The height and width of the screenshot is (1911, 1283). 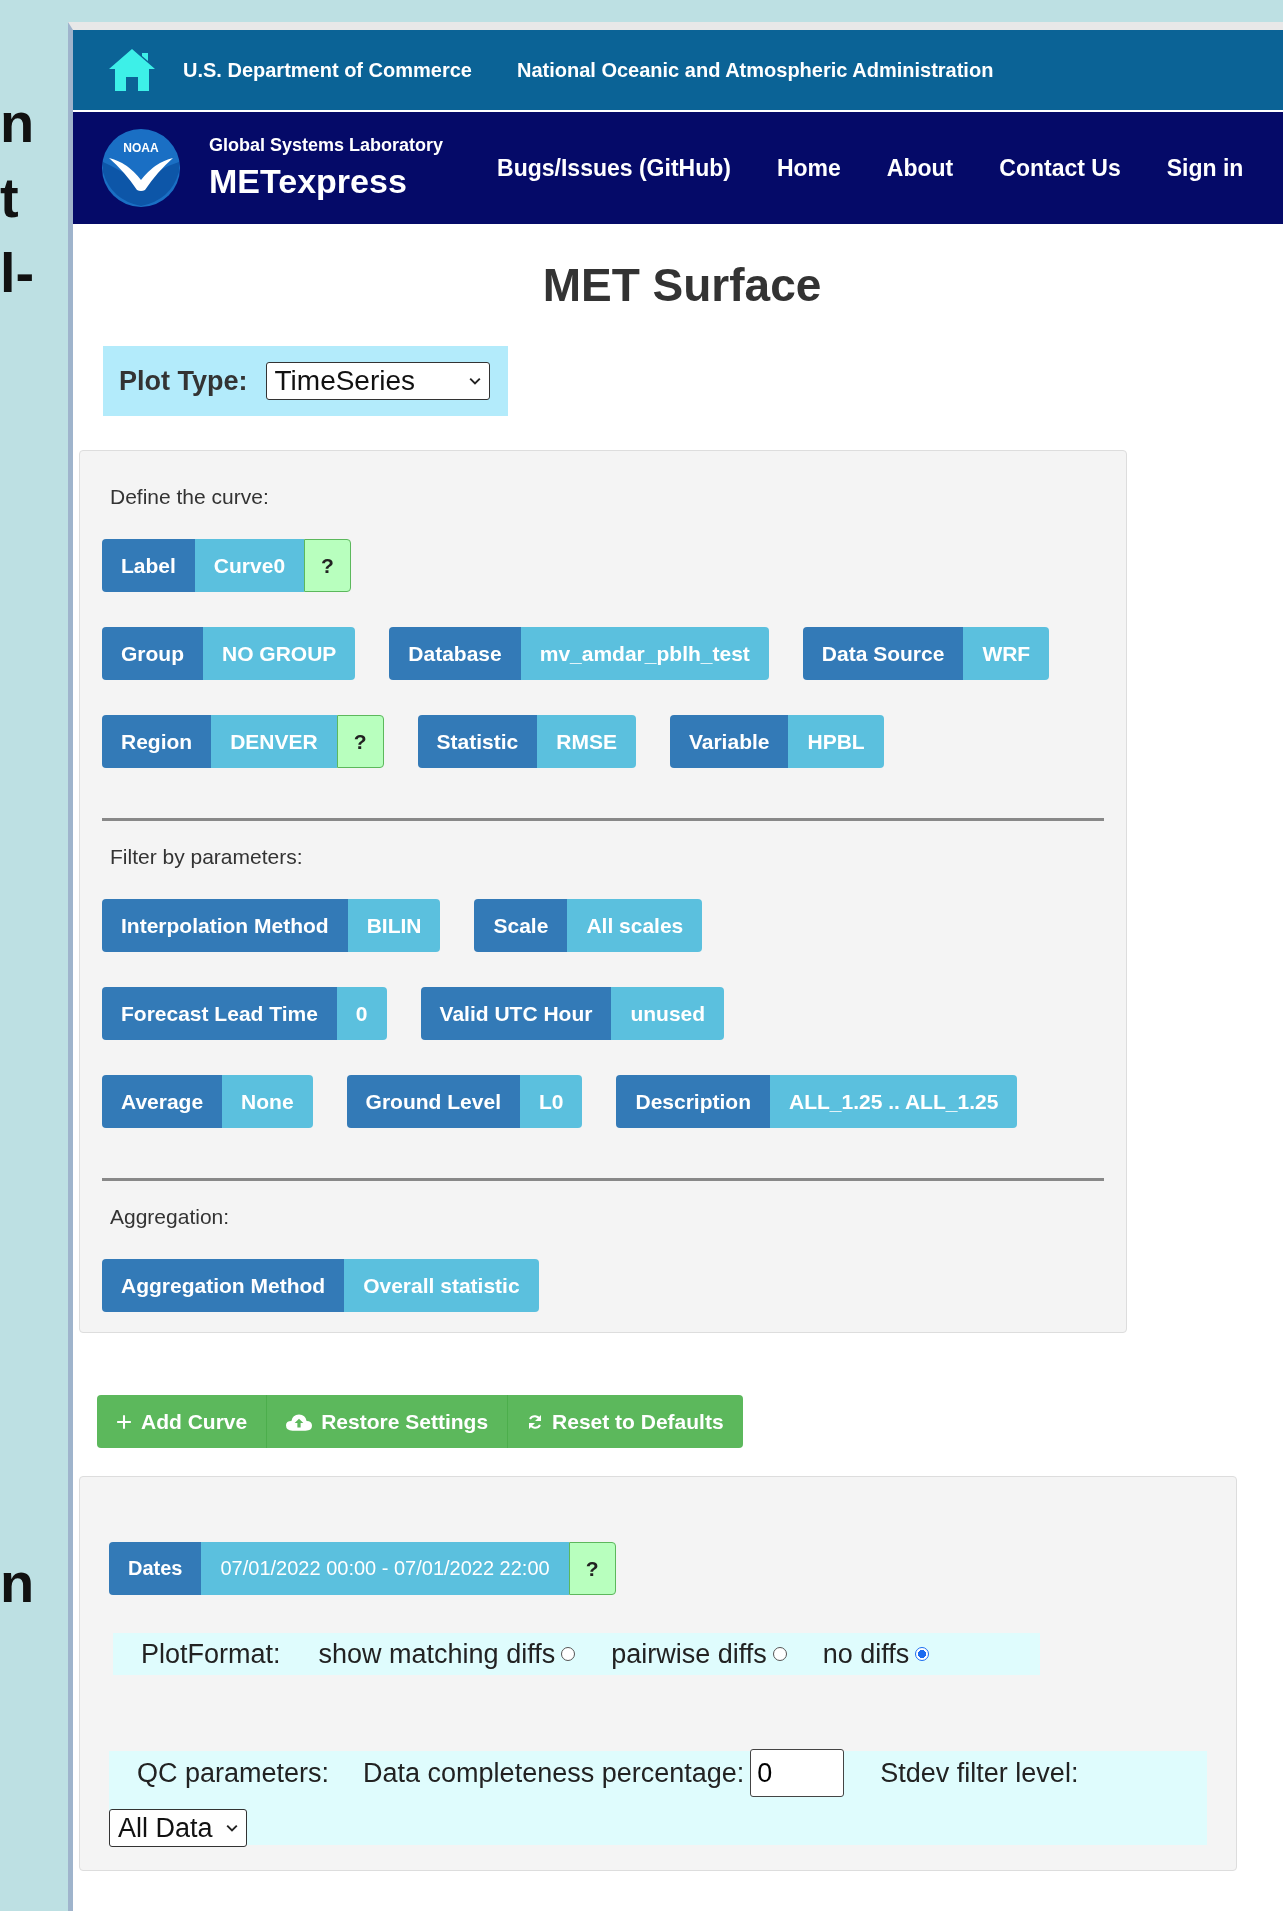 I want to click on parameter-label: Valid UTC Hour, so click(x=516, y=1013).